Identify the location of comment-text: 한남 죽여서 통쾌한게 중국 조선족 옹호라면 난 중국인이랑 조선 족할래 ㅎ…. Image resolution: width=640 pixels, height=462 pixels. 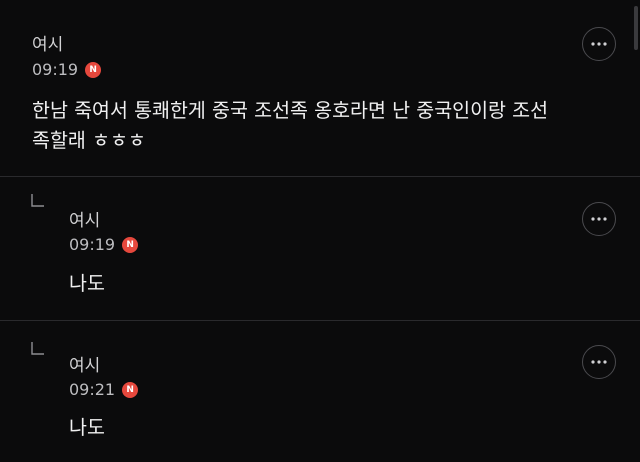
(322, 126).